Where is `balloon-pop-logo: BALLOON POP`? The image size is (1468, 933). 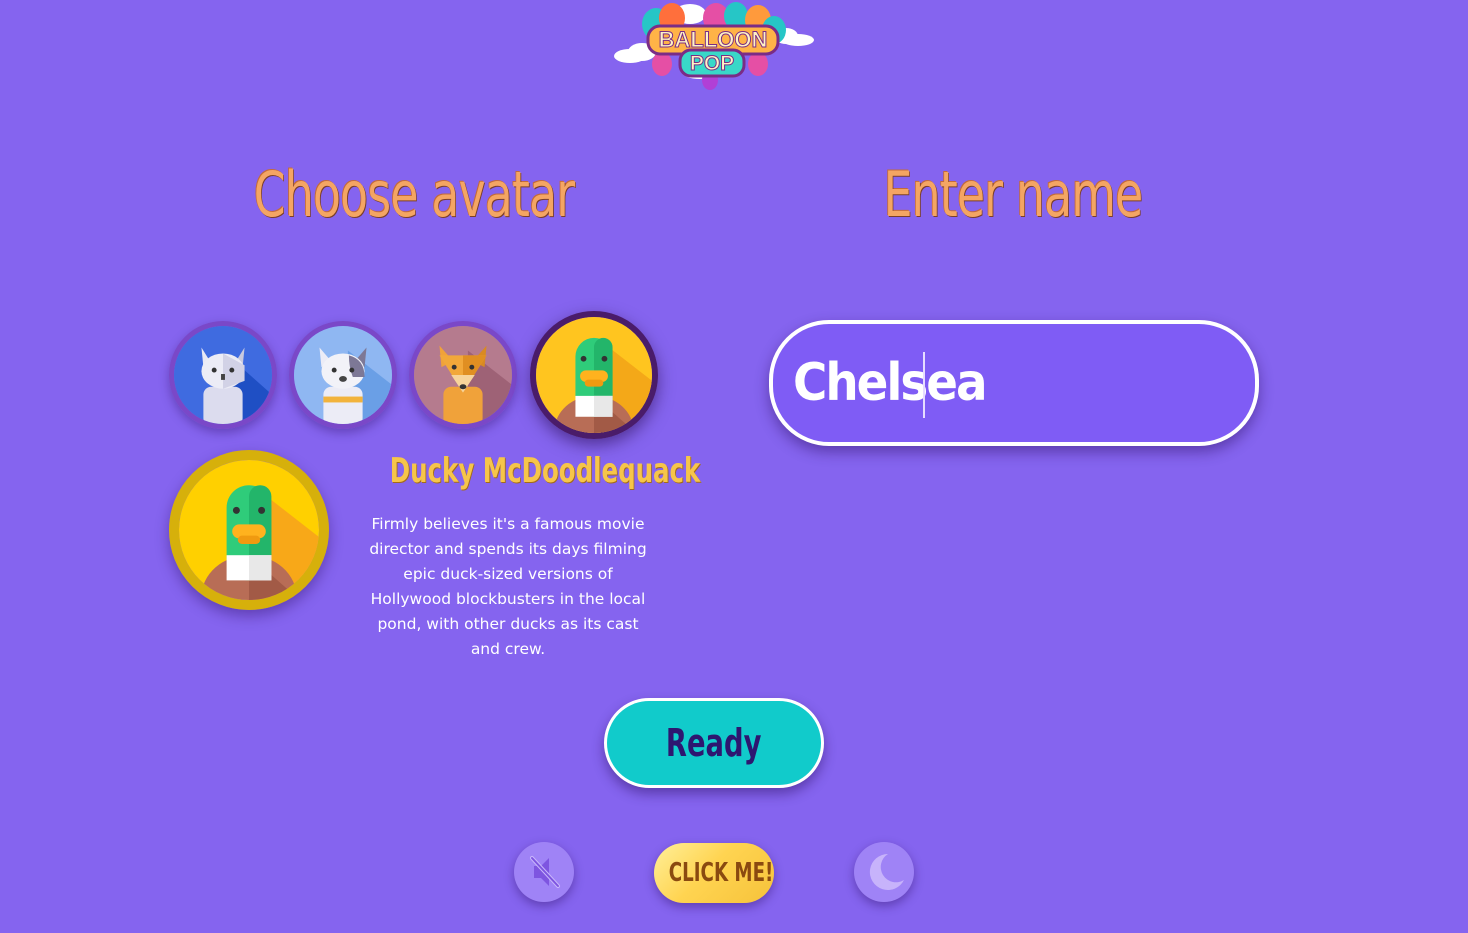
balloon-pop-logo: BALLOON POP is located at coordinates (714, 47).